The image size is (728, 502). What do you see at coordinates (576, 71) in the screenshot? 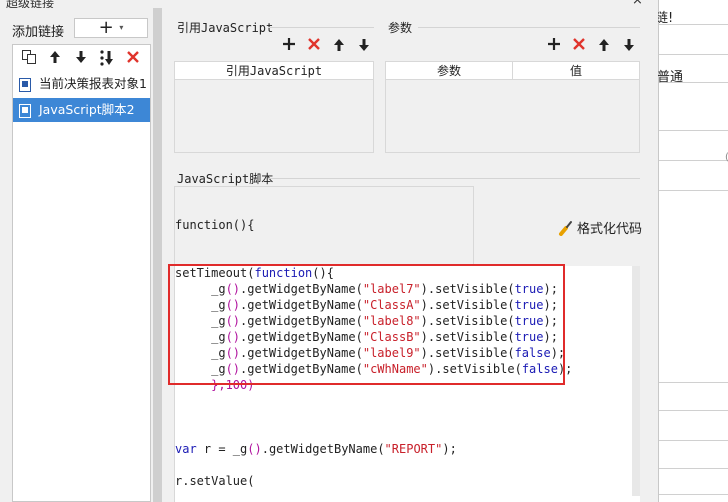
I see `value-column-header: 值` at bounding box center [576, 71].